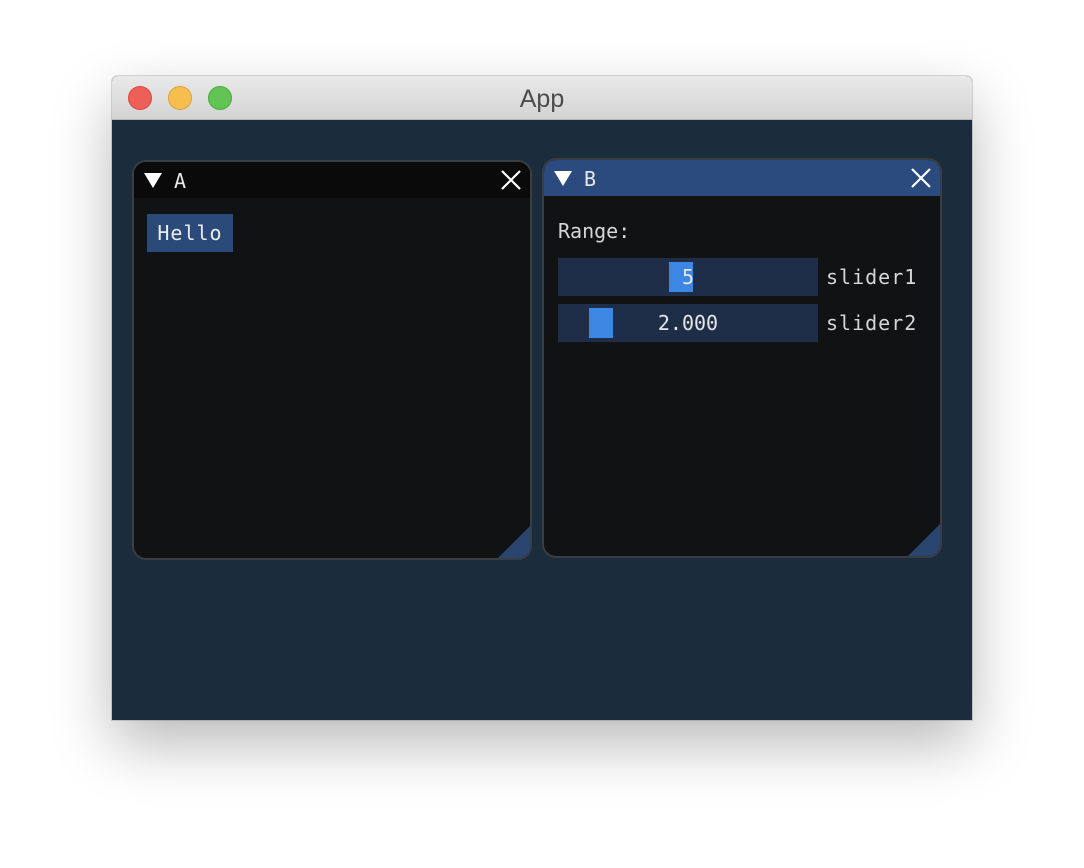 The image size is (1084, 868). I want to click on range-label: Range:, so click(594, 231).